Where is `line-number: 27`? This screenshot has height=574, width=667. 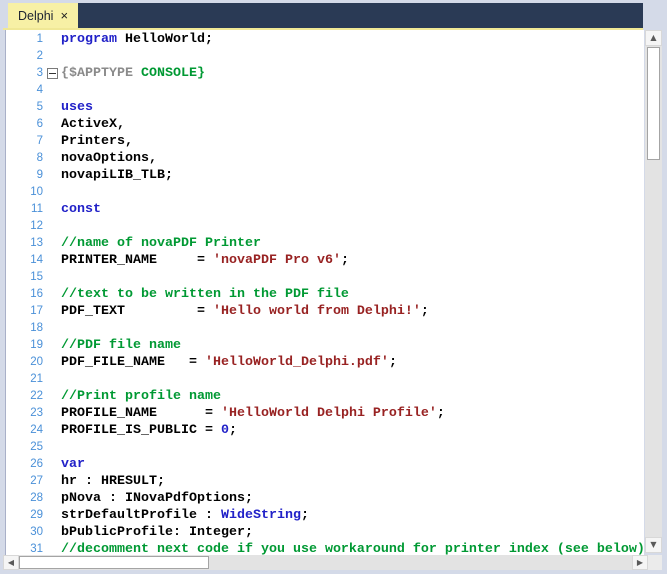 line-number: 27 is located at coordinates (36, 481).